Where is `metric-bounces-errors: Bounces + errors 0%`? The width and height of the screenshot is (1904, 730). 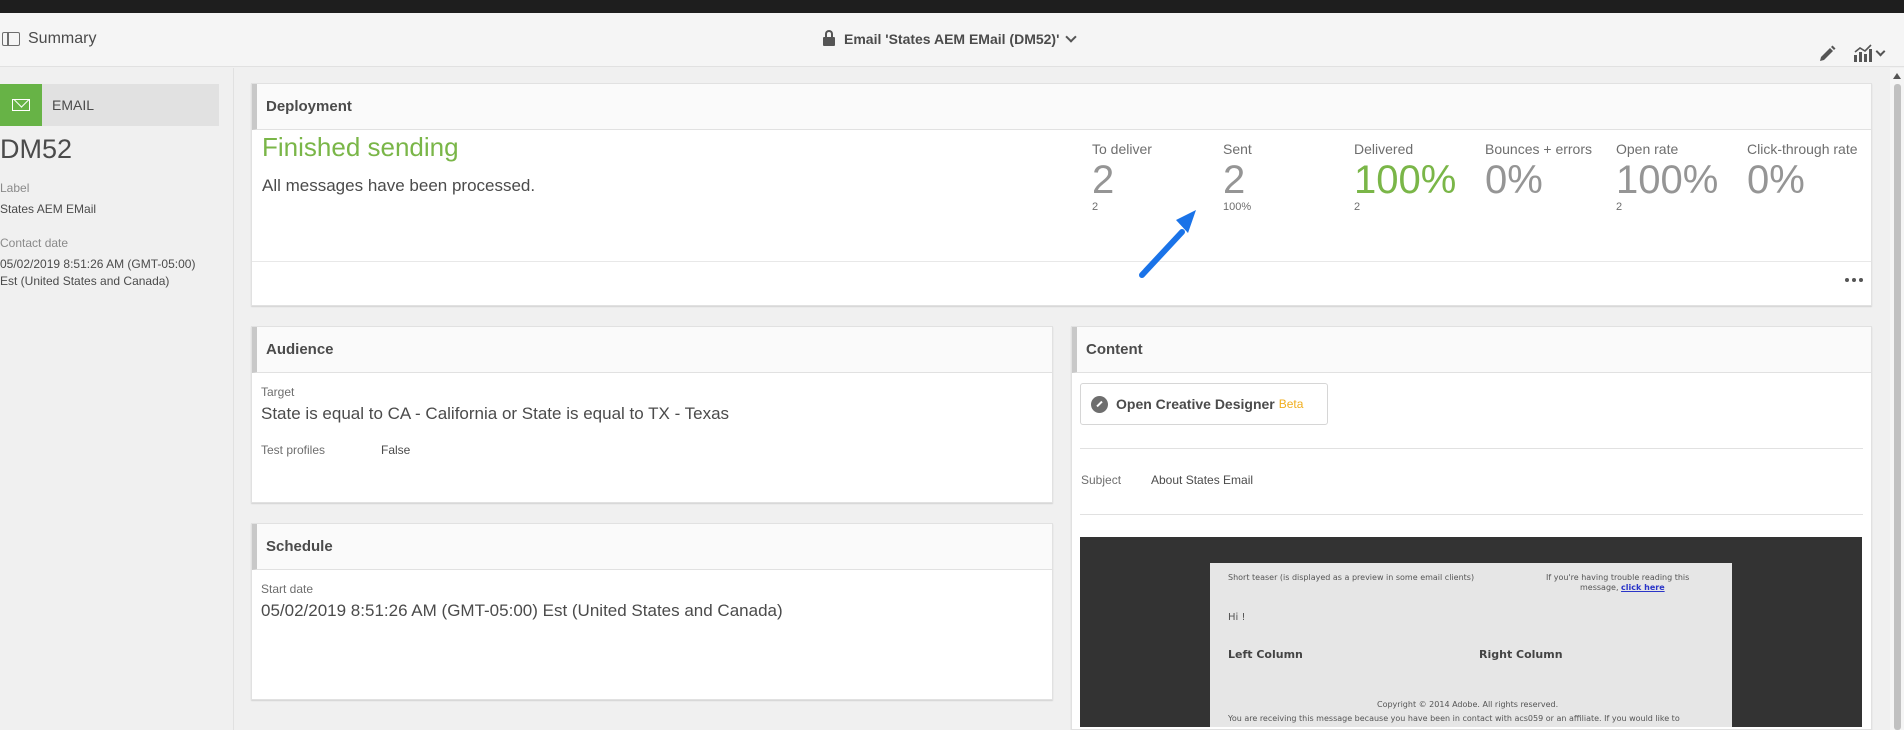
metric-bounces-errors: Bounces + errors 0% is located at coordinates (1547, 171).